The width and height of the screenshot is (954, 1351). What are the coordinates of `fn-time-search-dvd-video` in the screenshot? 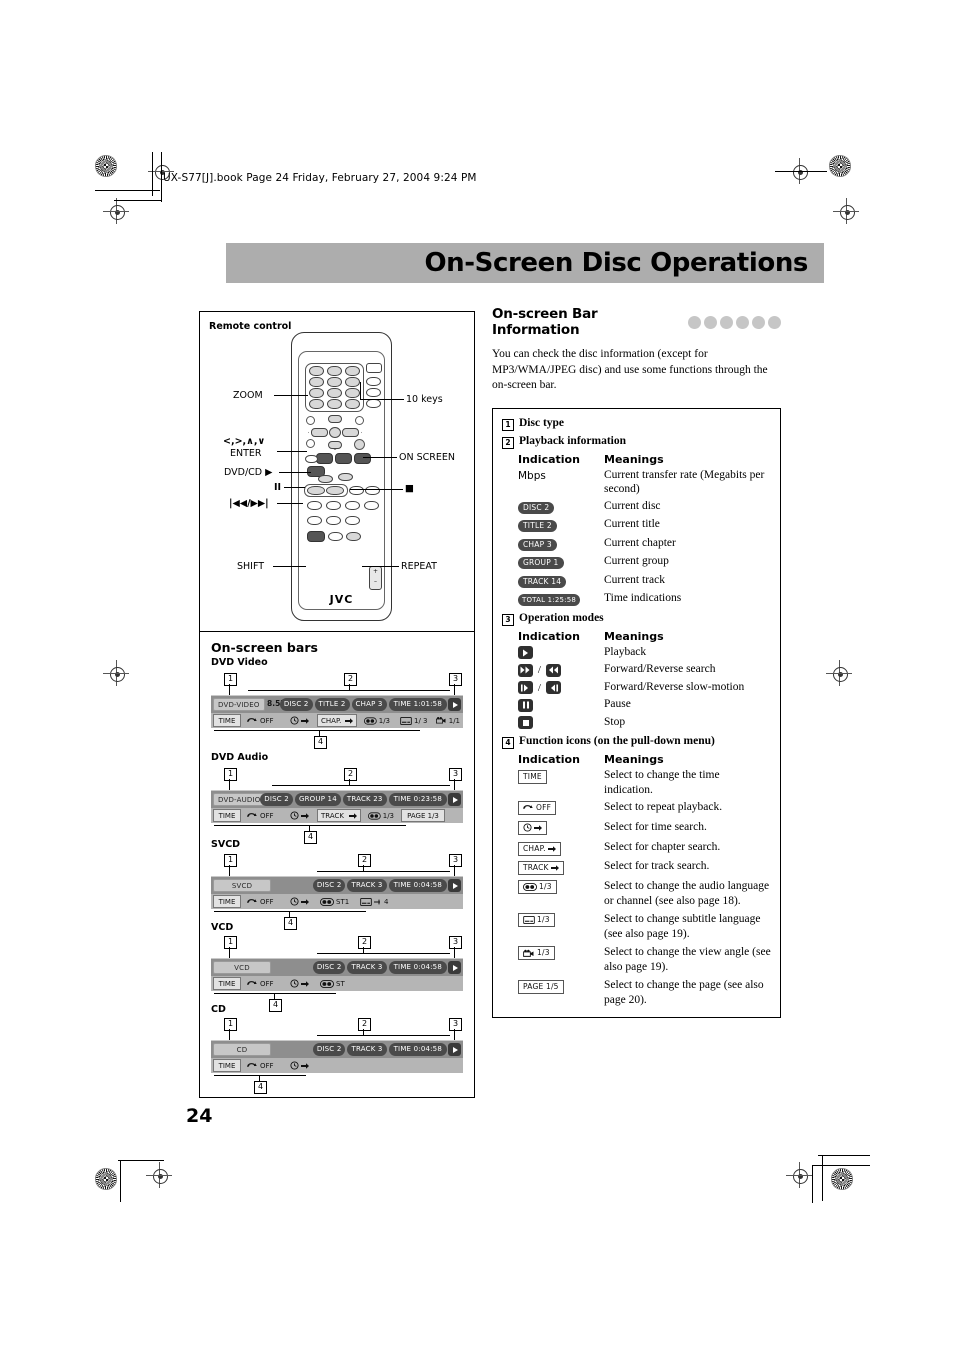 It's located at (300, 720).